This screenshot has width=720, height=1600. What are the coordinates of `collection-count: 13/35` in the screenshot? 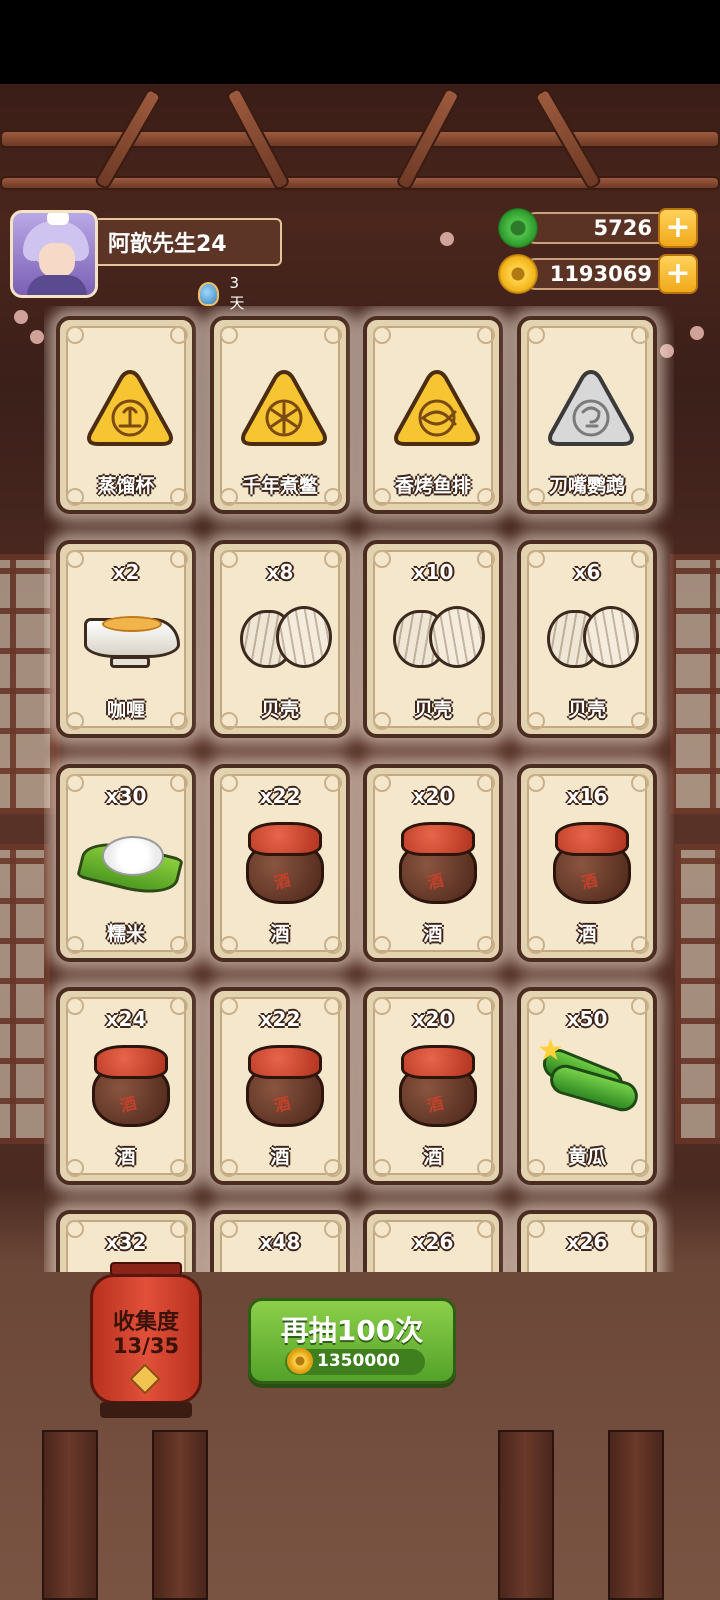 It's located at (146, 1346).